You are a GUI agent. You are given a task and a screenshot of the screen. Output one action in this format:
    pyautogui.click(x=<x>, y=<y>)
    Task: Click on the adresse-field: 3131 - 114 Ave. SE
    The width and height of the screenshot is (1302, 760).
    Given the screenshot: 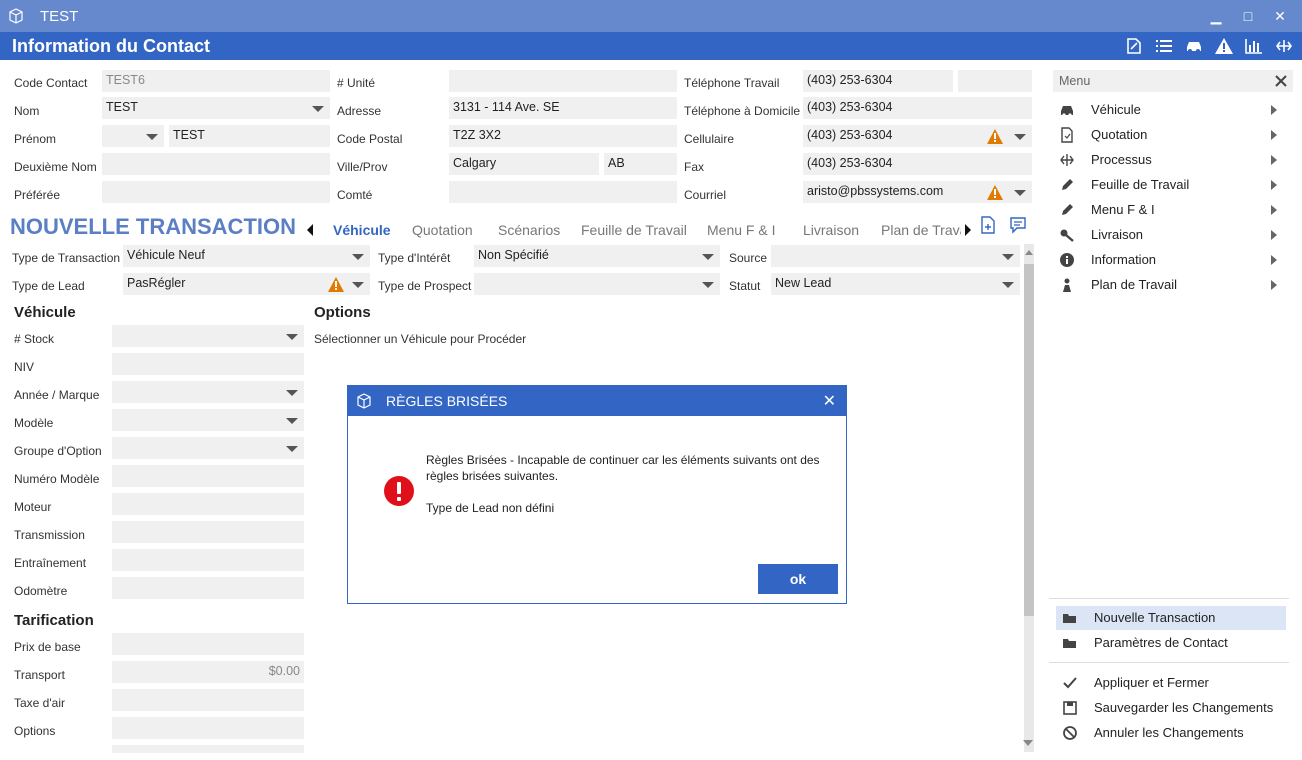 What is the action you would take?
    pyautogui.click(x=563, y=108)
    